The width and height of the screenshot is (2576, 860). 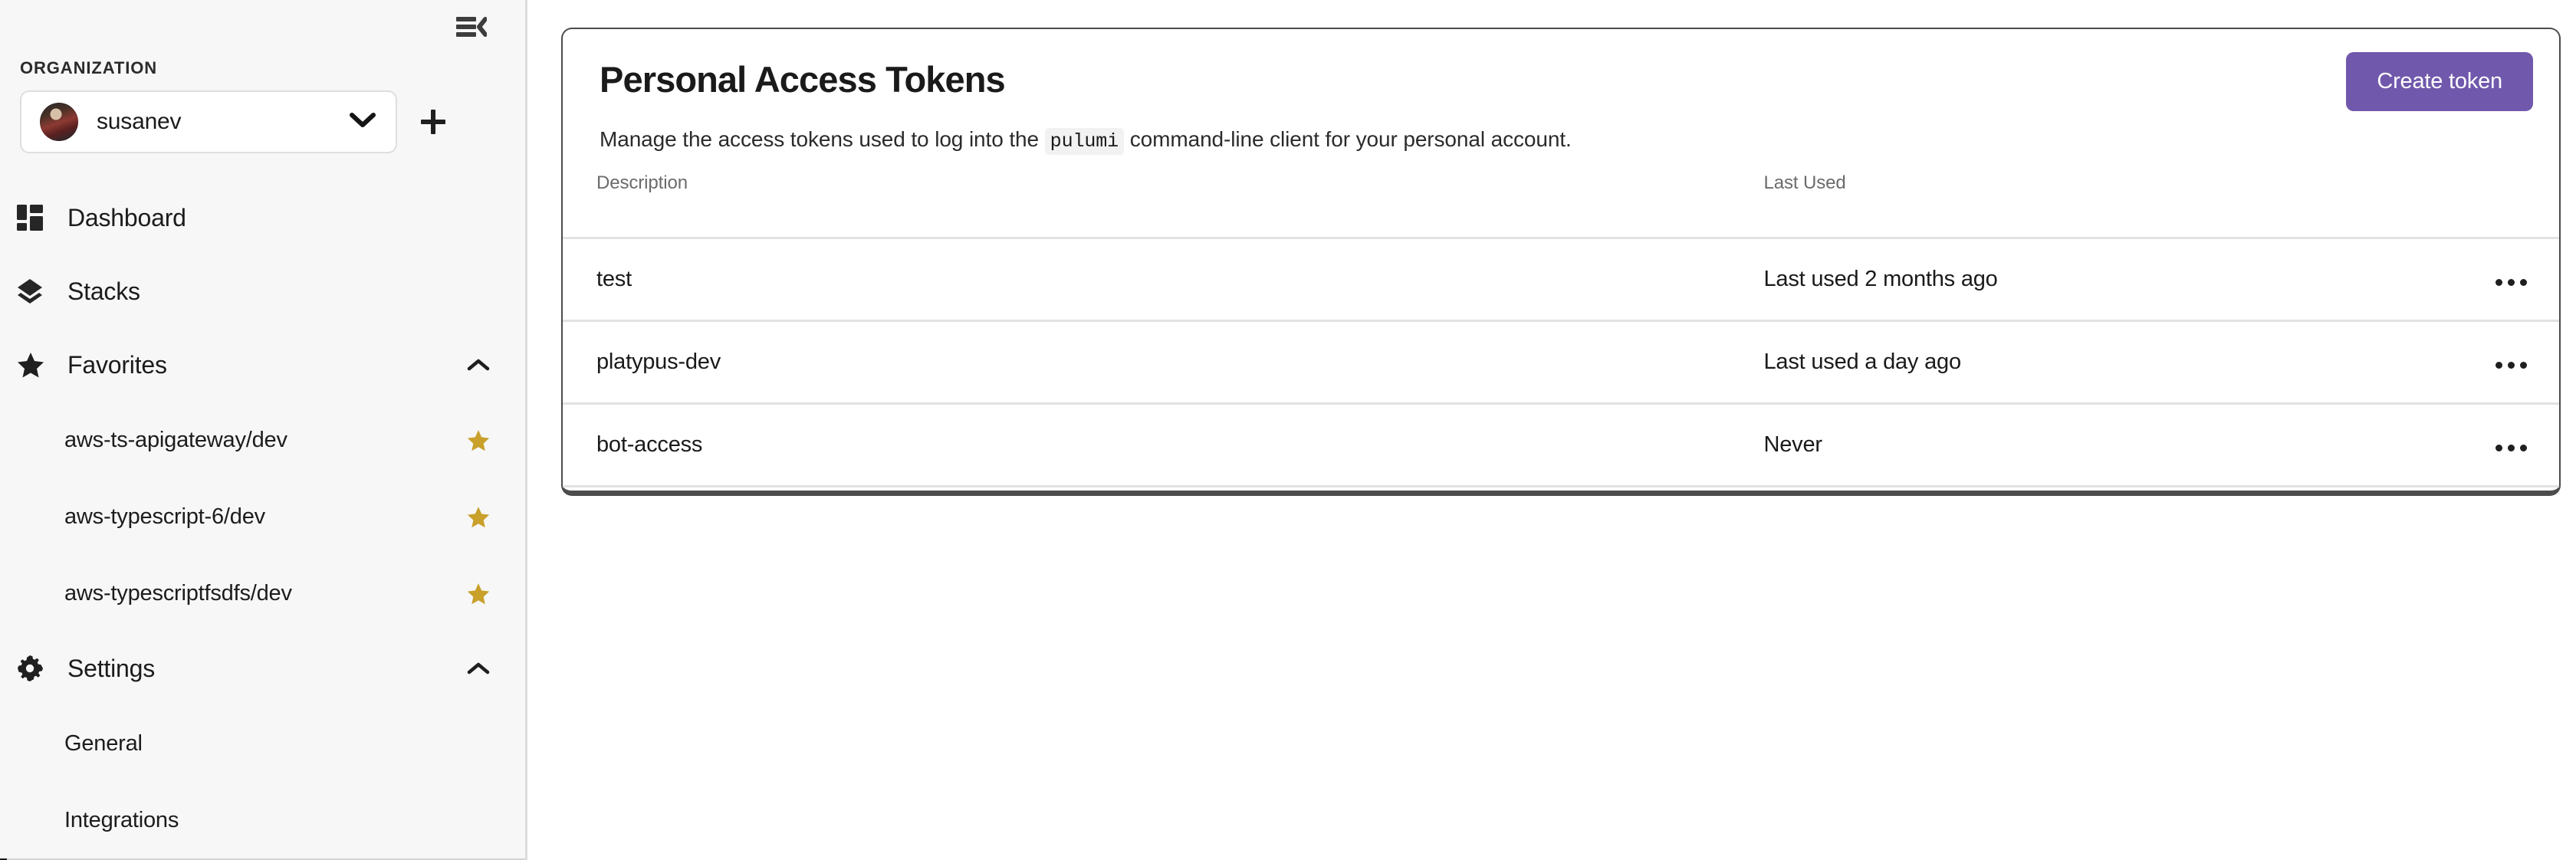 What do you see at coordinates (37, 291) in the screenshot?
I see `stacks-layers-icon` at bounding box center [37, 291].